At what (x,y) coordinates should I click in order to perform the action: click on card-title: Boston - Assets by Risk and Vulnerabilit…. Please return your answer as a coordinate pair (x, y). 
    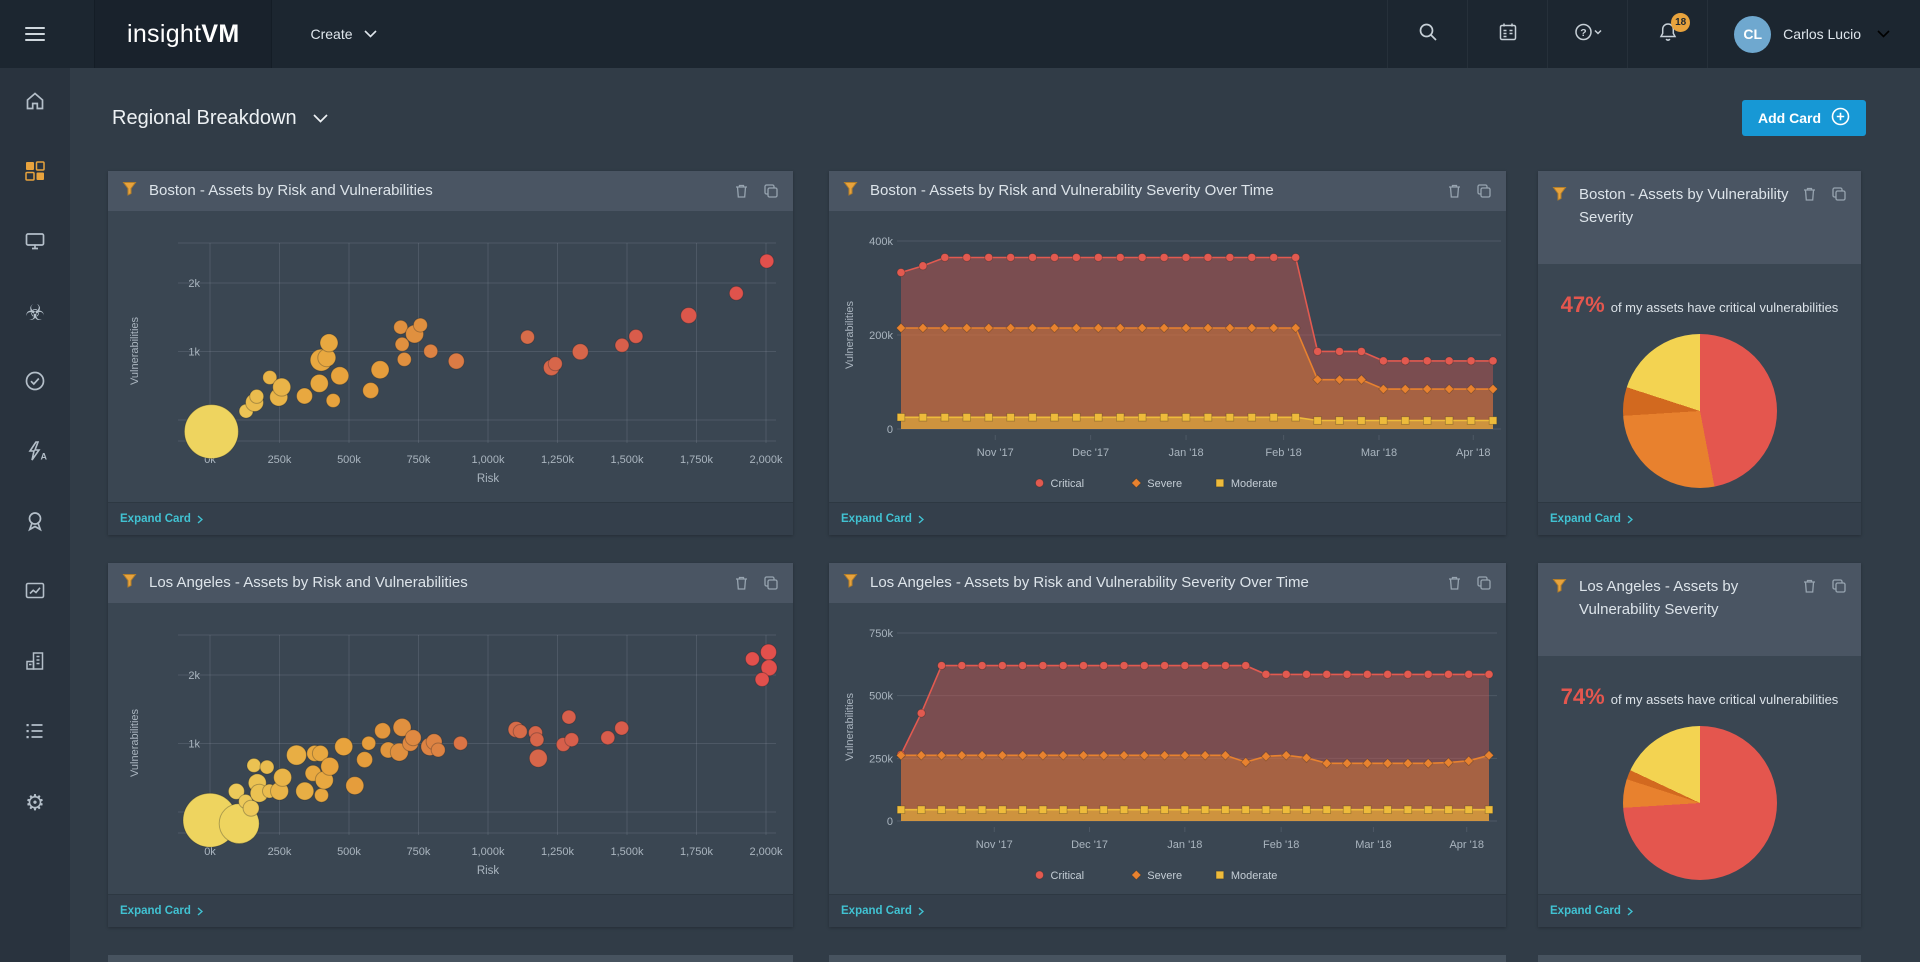
    Looking at the image, I should click on (291, 190).